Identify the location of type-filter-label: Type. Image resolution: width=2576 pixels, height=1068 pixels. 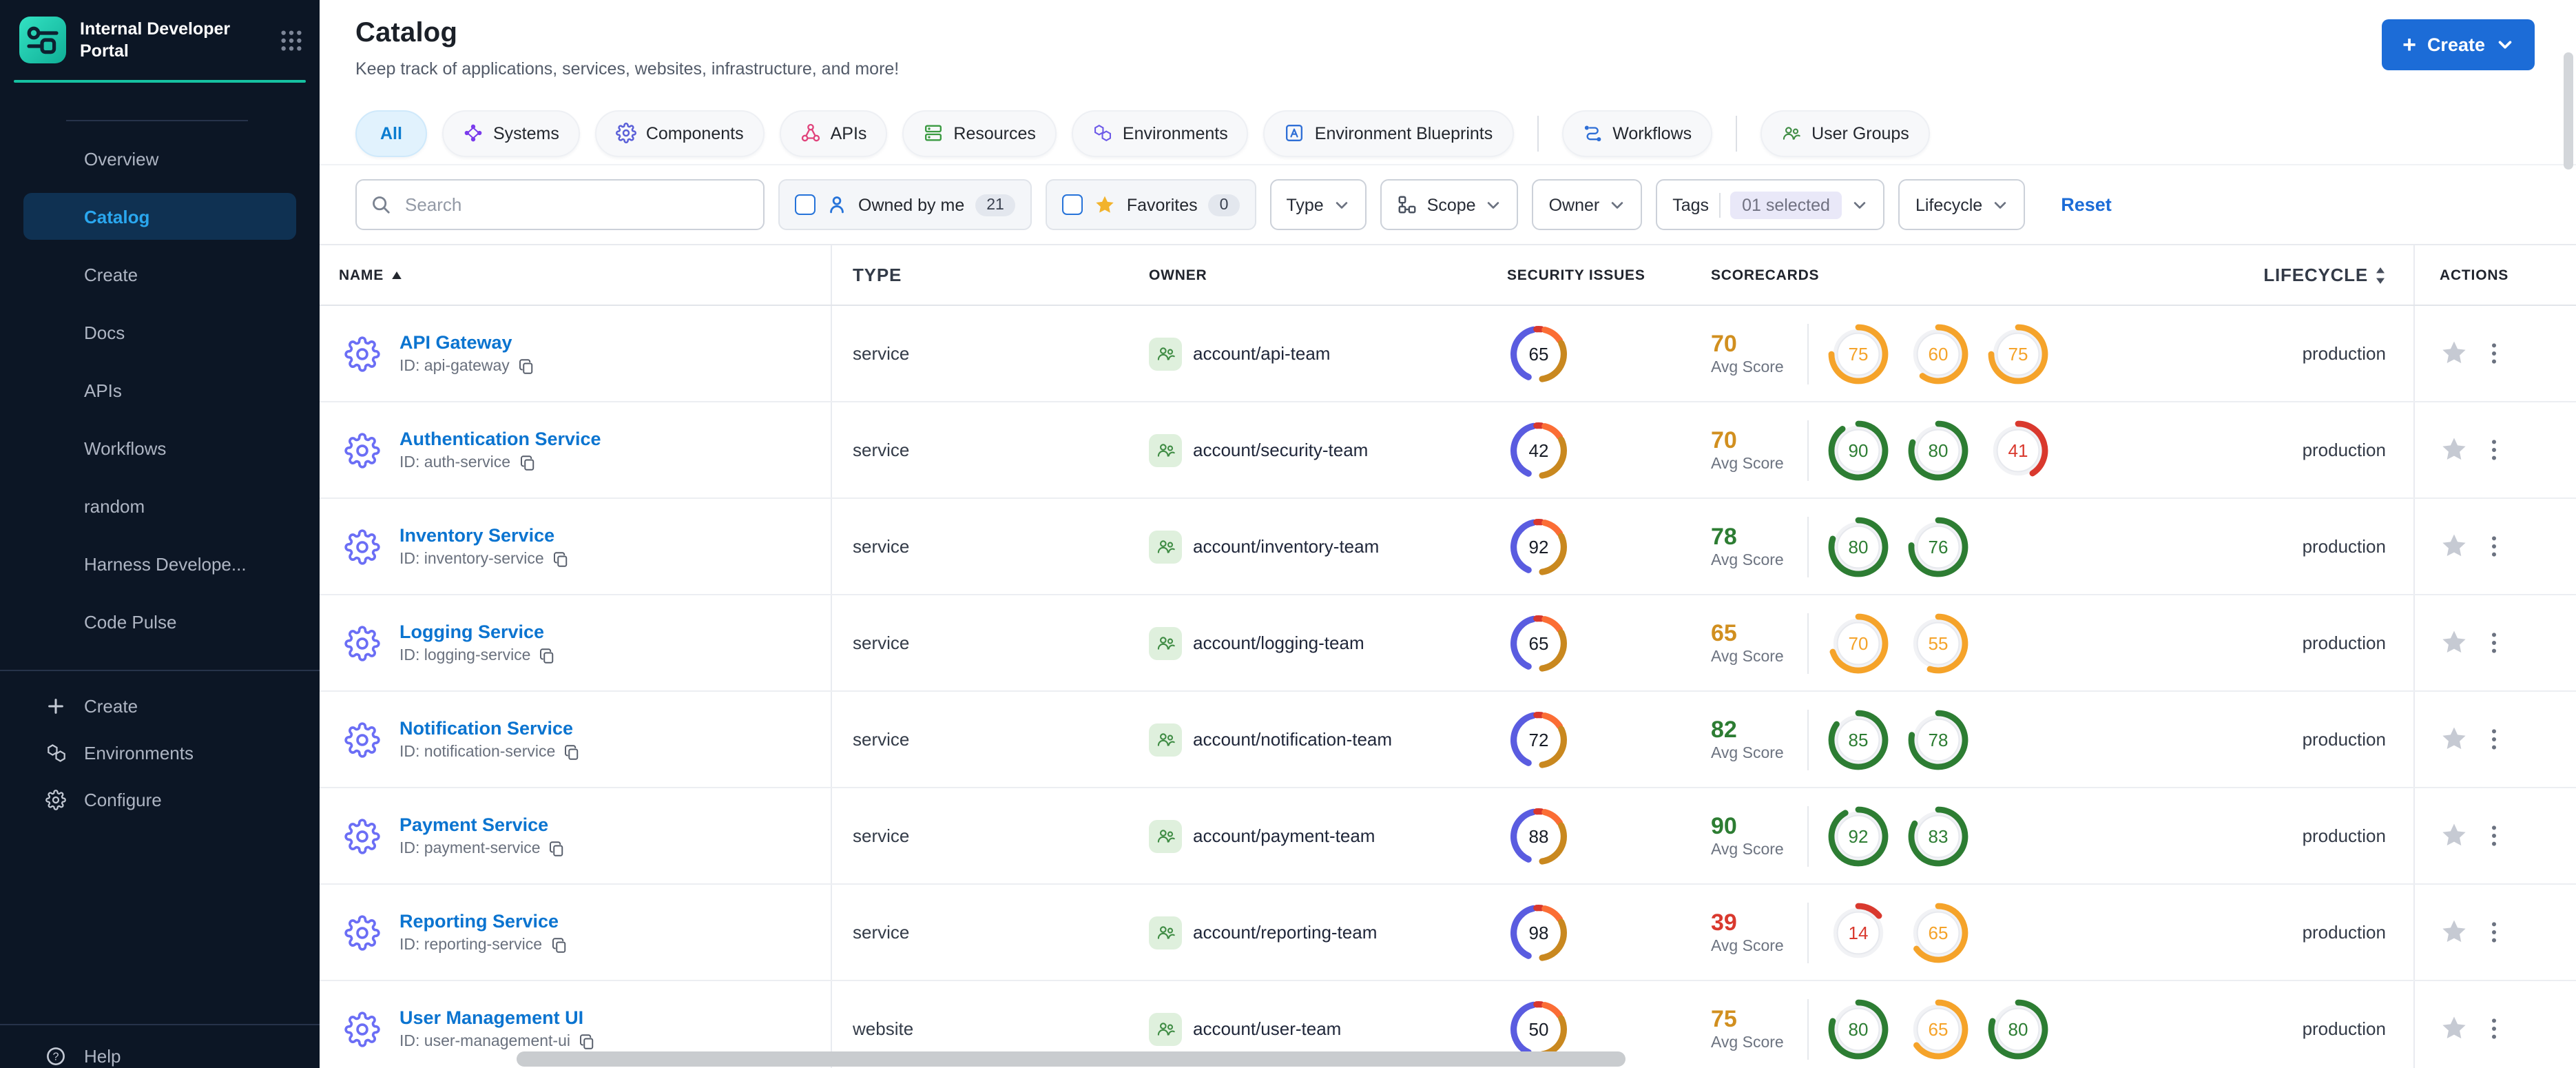
(1305, 205).